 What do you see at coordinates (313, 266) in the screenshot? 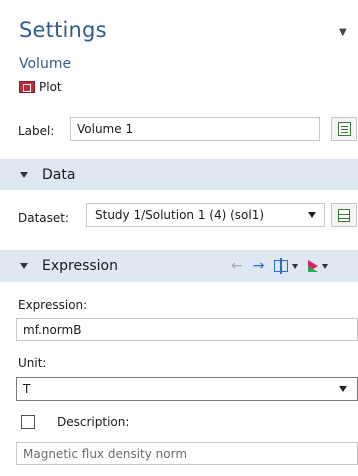
I see `replace-expression-icon` at bounding box center [313, 266].